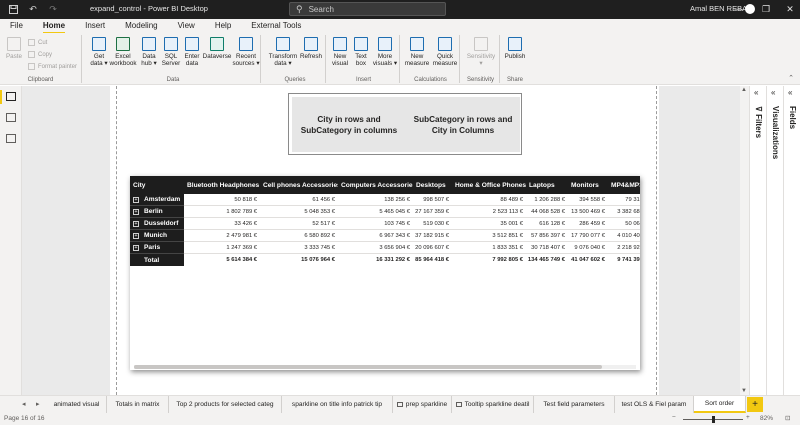 This screenshot has width=800, height=425. What do you see at coordinates (186, 26) in the screenshot?
I see `tab-view: View` at bounding box center [186, 26].